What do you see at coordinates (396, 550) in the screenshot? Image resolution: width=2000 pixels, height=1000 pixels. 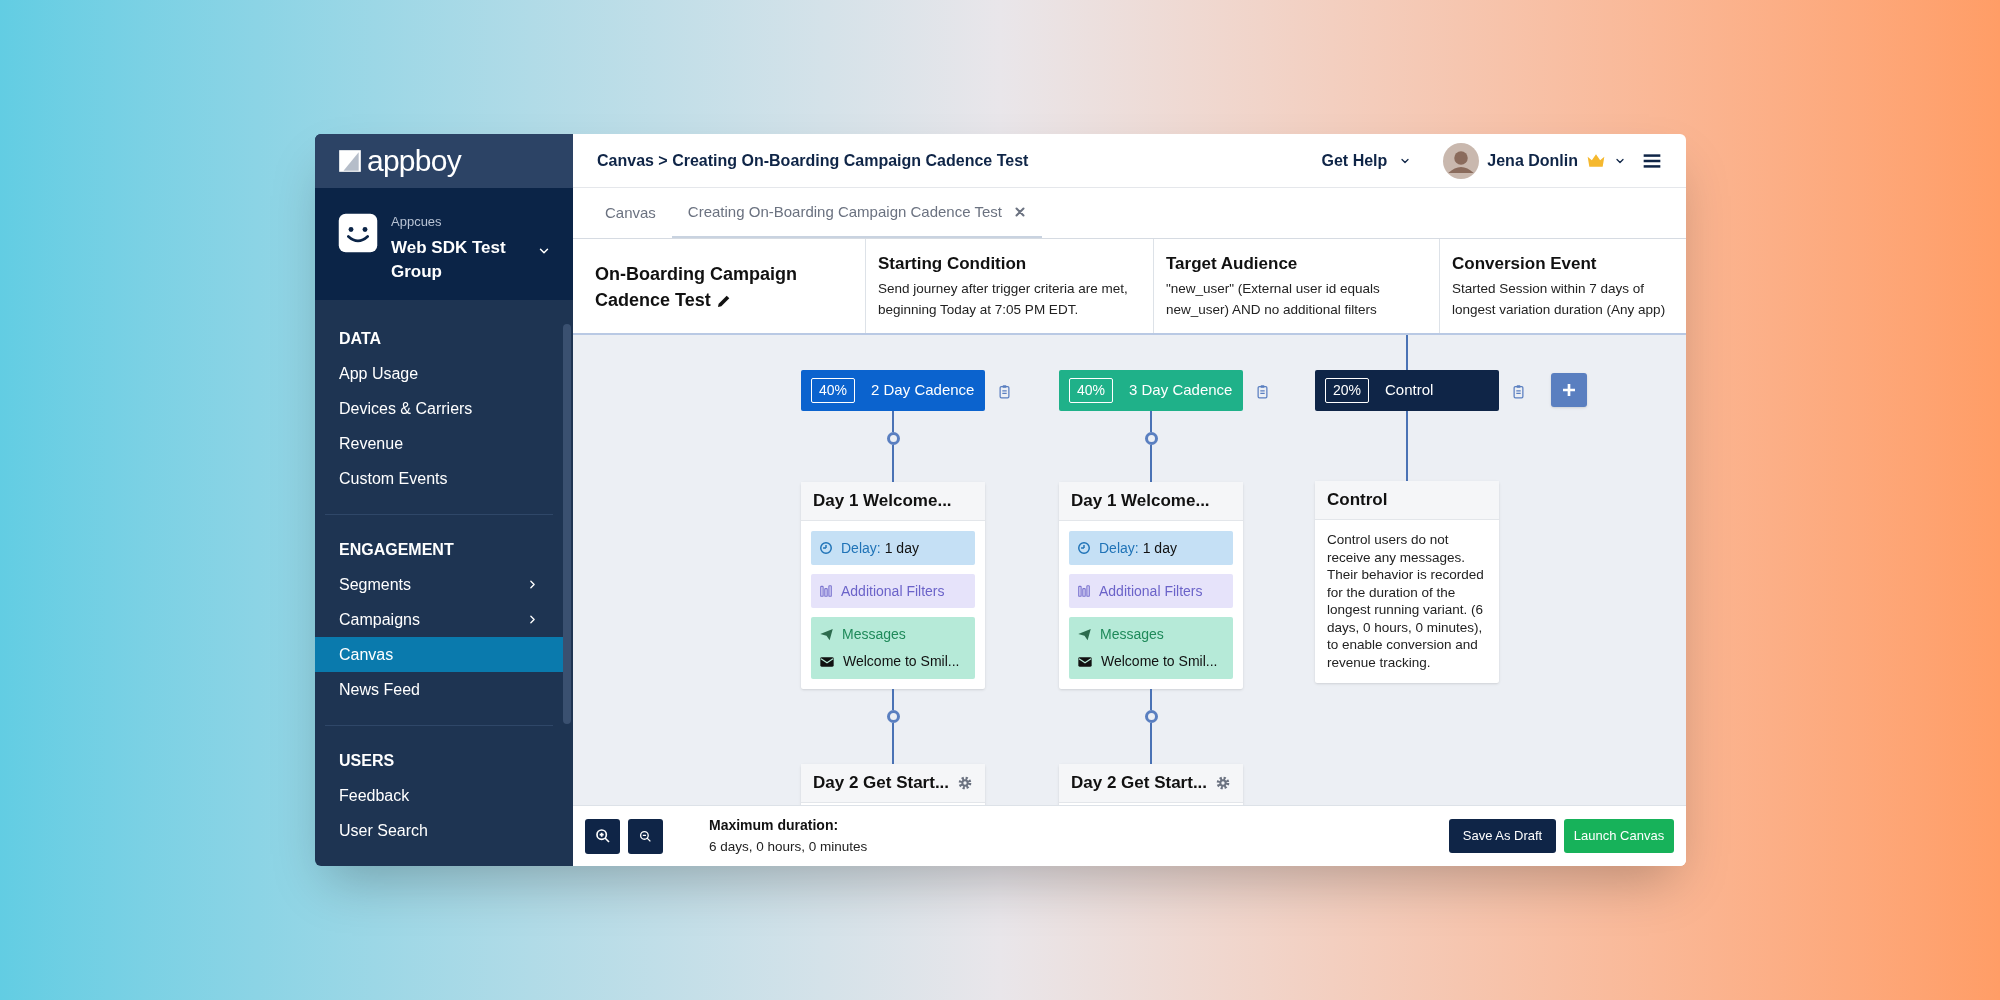 I see `section-heading: ENGAGEMENT` at bounding box center [396, 550].